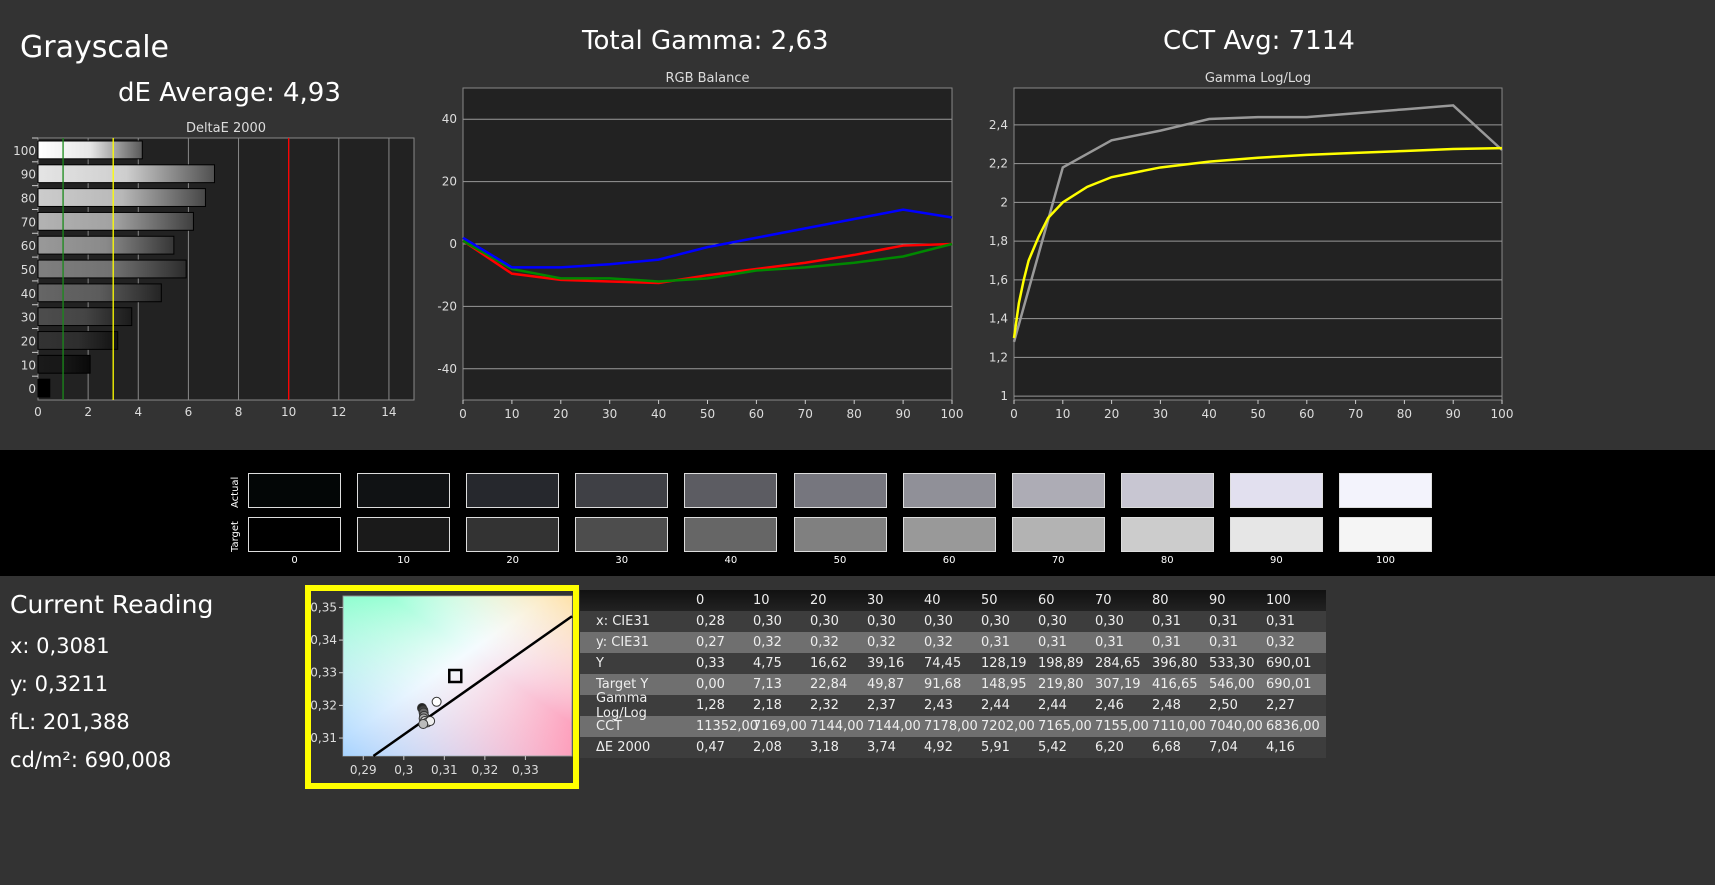 The height and width of the screenshot is (885, 1715). What do you see at coordinates (235, 492) in the screenshot?
I see `actual-label: Actual` at bounding box center [235, 492].